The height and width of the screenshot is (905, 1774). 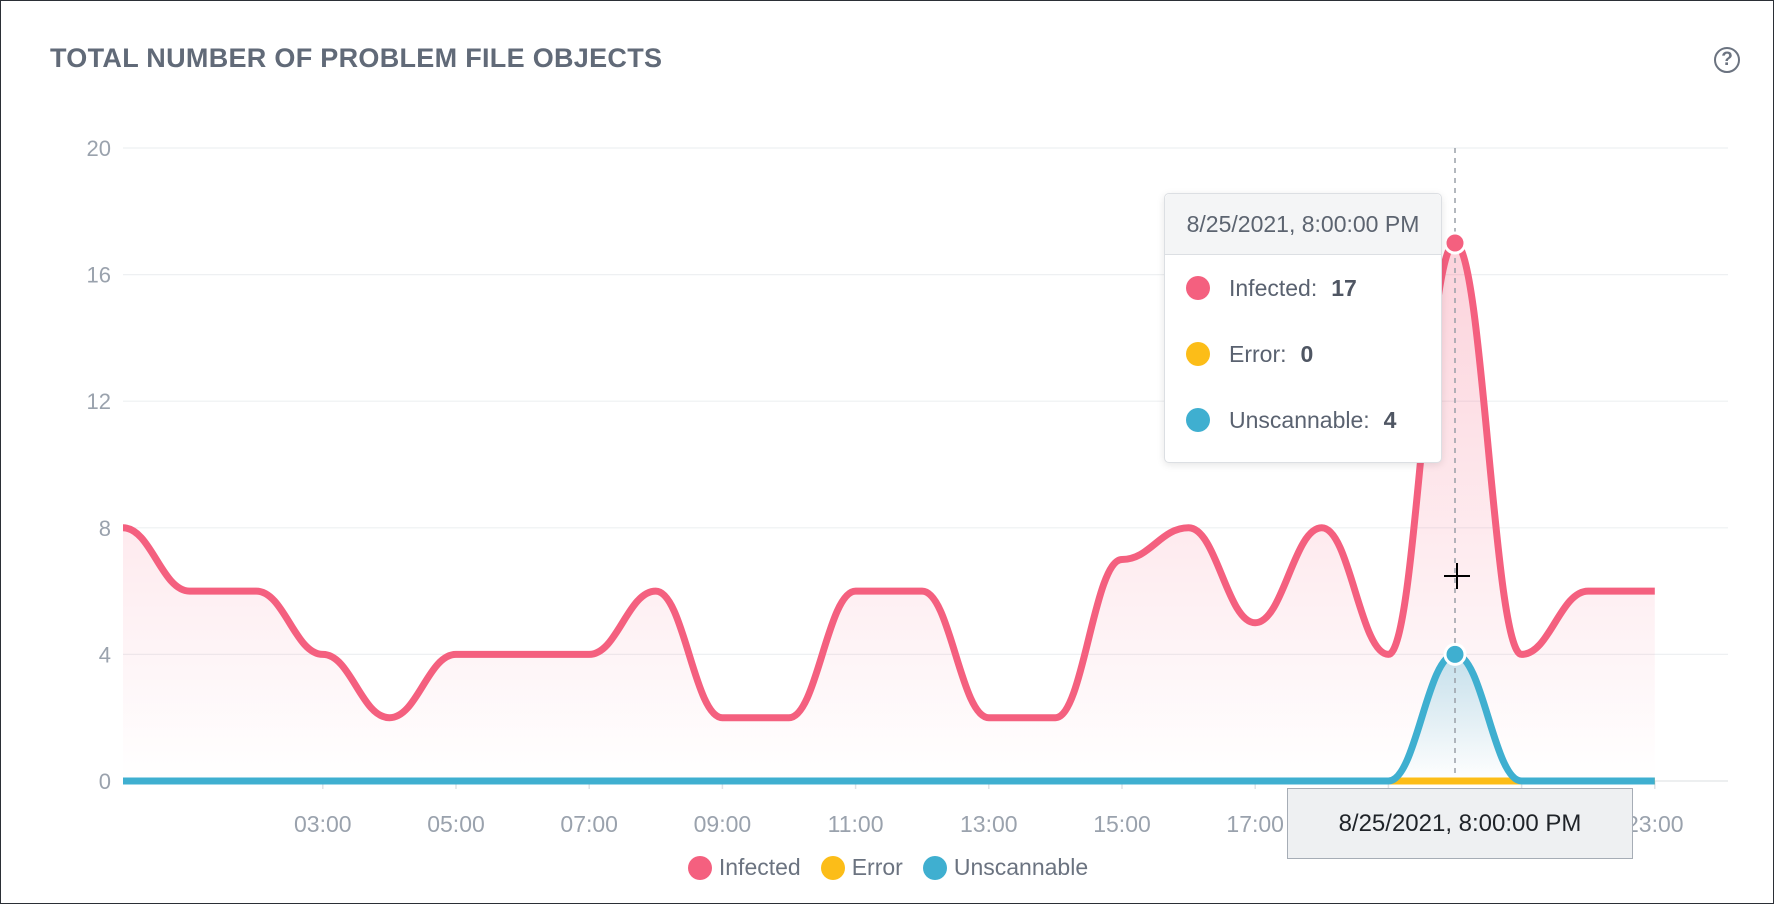 I want to click on tooltip-row-unscannable: Unscannable: 4, so click(x=1303, y=420).